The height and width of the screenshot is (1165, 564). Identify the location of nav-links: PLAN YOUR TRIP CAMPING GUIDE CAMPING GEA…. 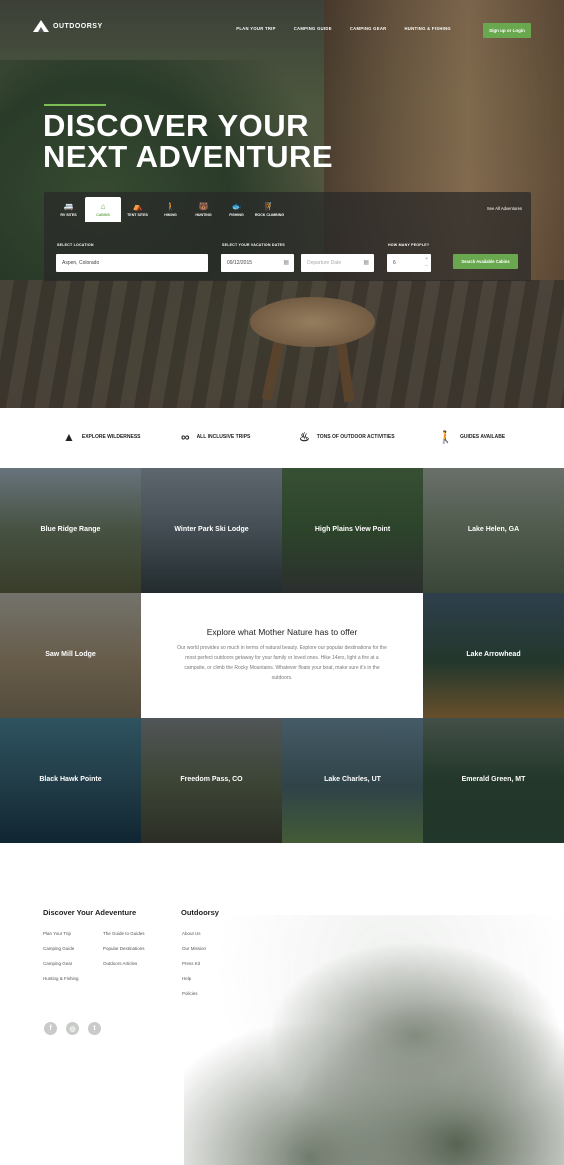
(343, 28).